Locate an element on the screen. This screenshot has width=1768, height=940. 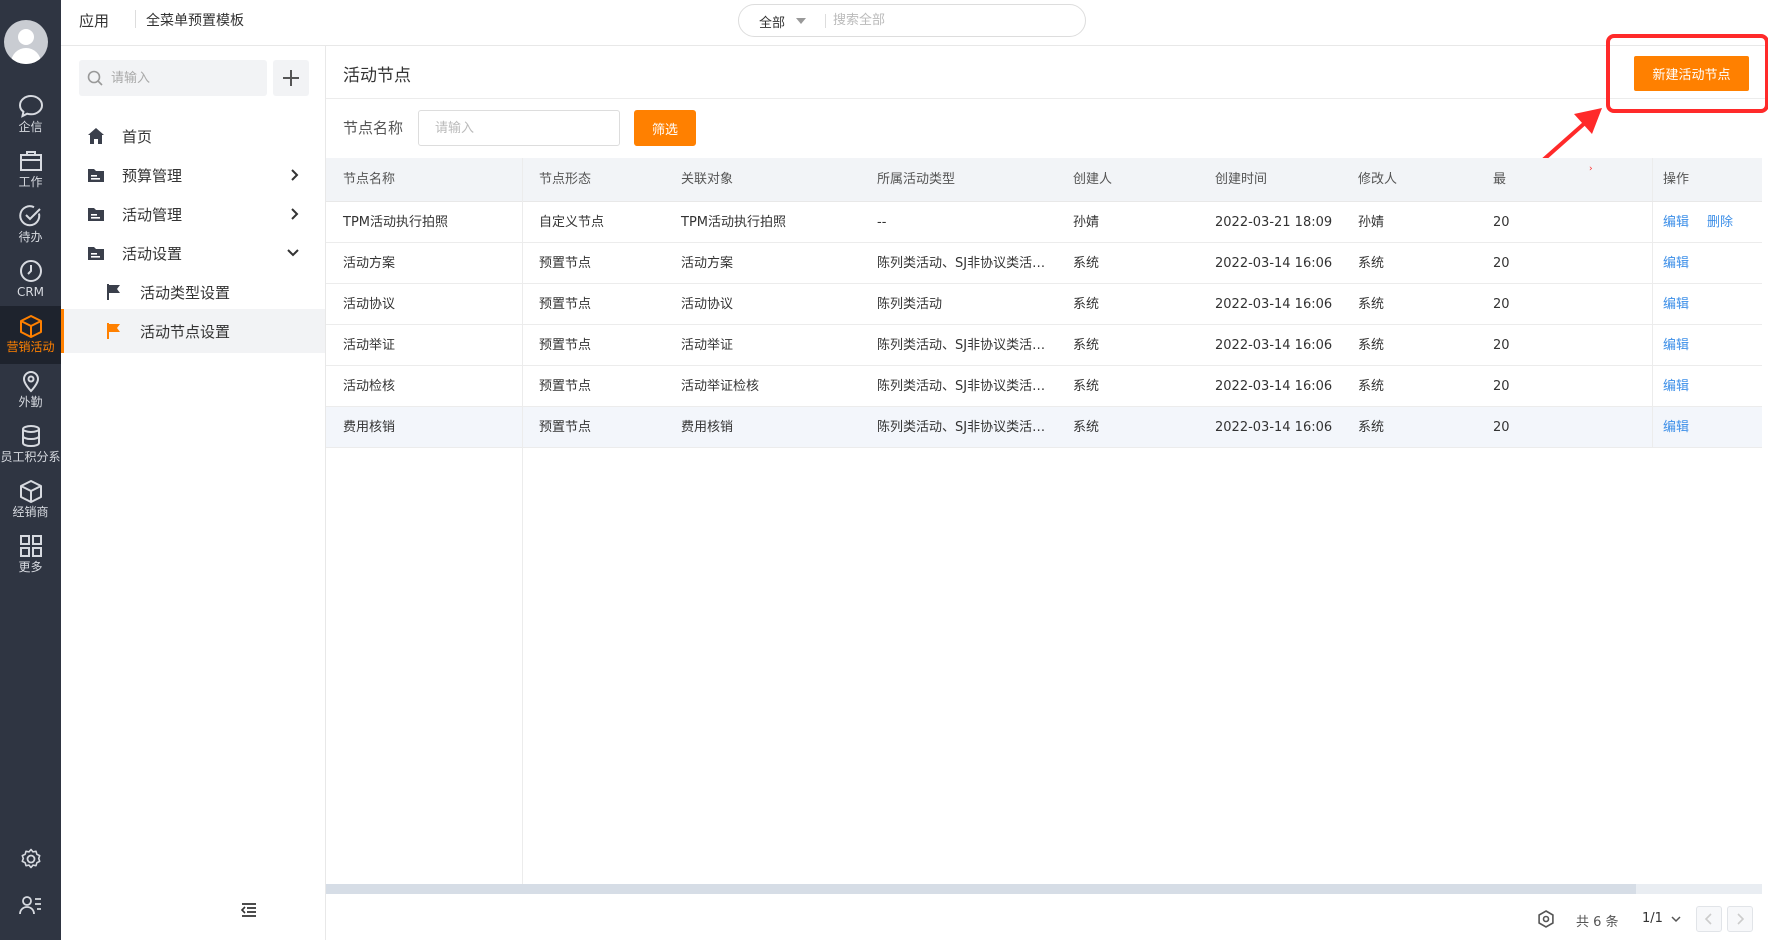
page-select: 1/1 is located at coordinates (1652, 918).